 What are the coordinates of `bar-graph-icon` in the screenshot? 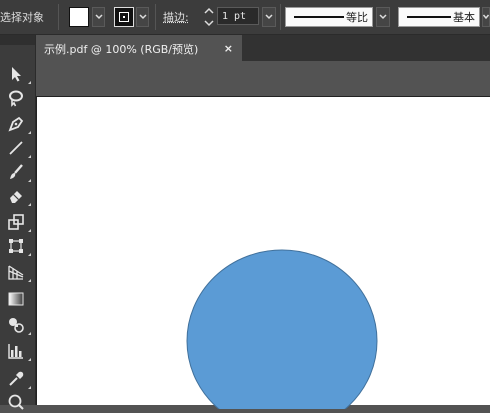 It's located at (15, 351).